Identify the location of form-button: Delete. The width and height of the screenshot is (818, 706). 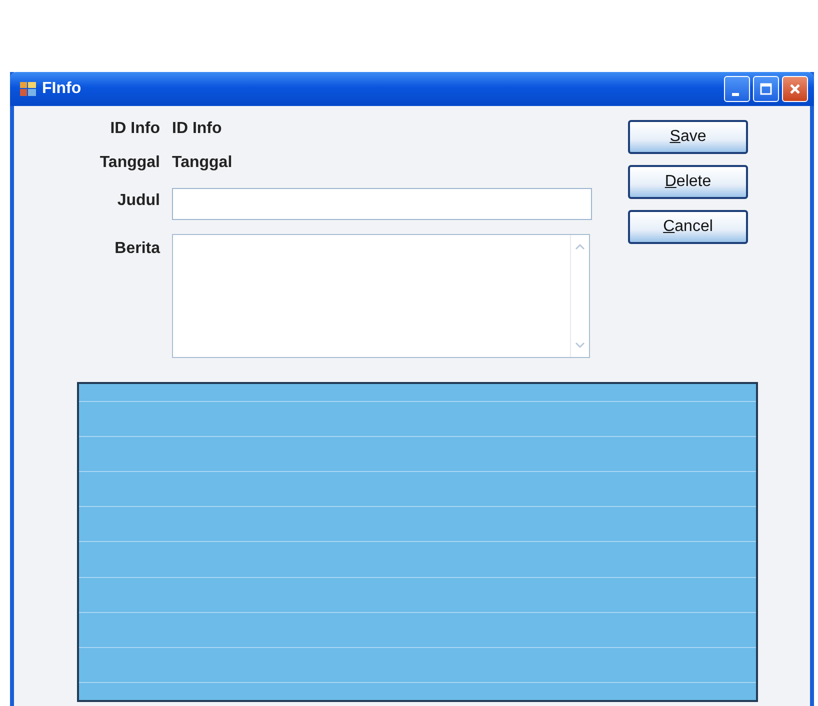
(688, 182).